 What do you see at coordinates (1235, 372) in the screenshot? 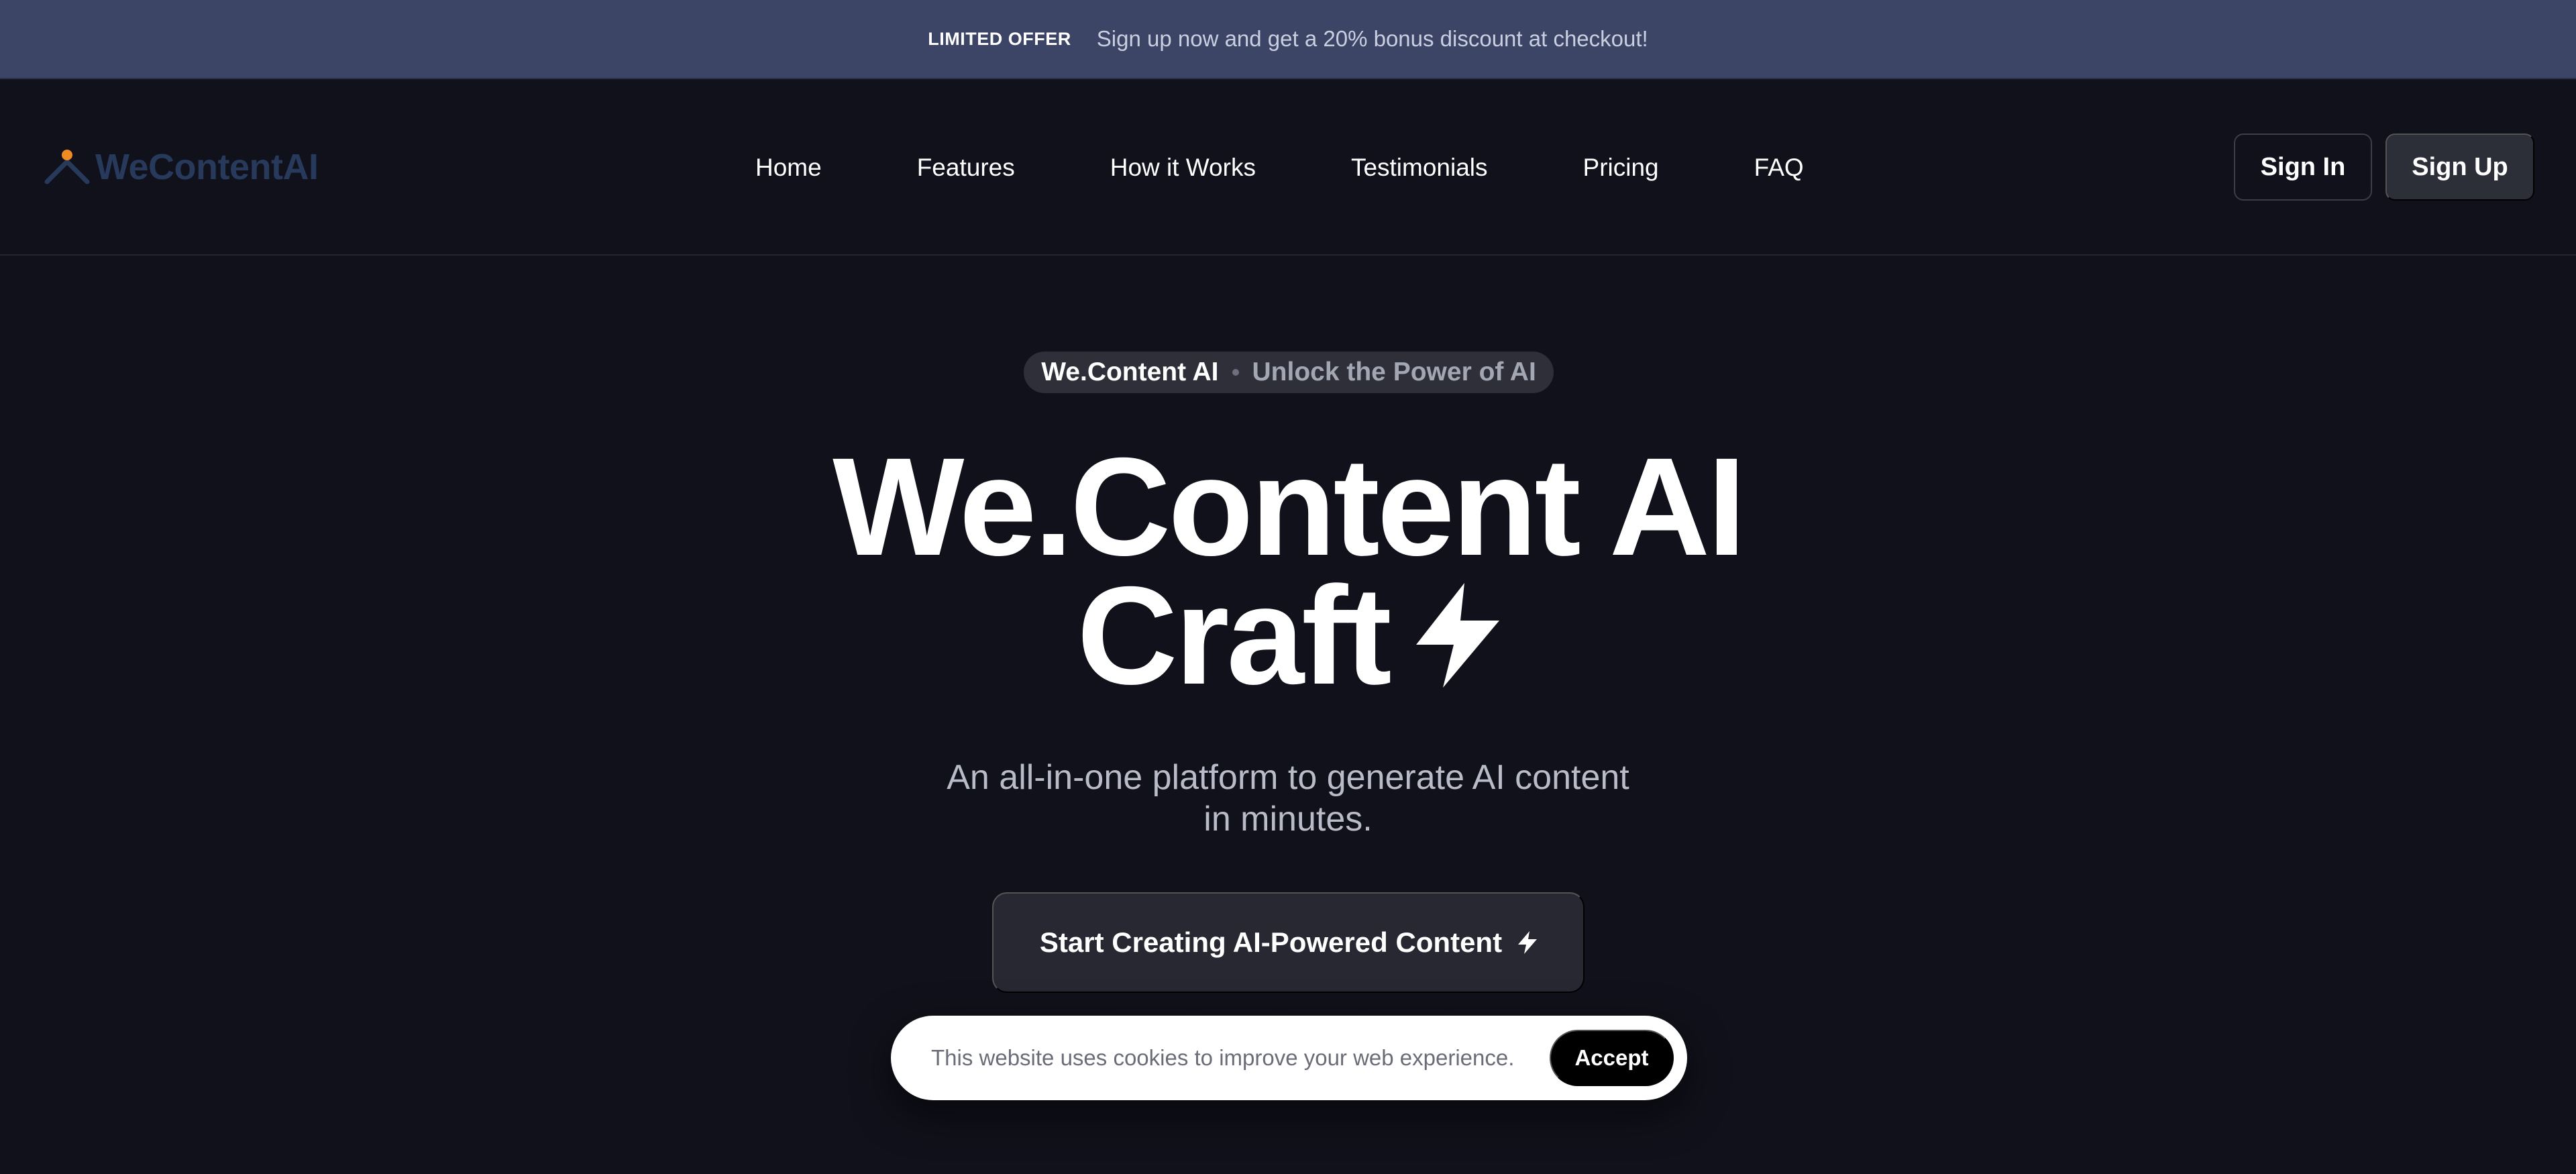
I see `badge-separator-dot` at bounding box center [1235, 372].